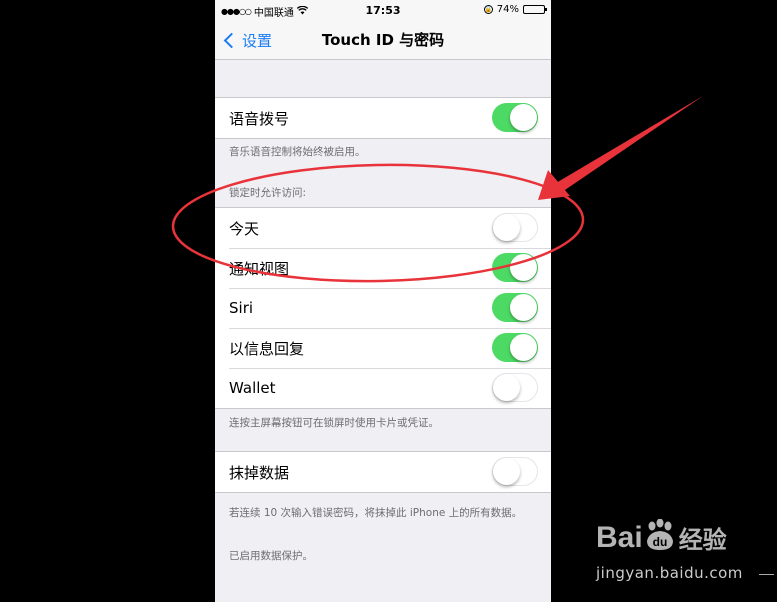  I want to click on voice-dial-row: 语音拨号, so click(383, 118).